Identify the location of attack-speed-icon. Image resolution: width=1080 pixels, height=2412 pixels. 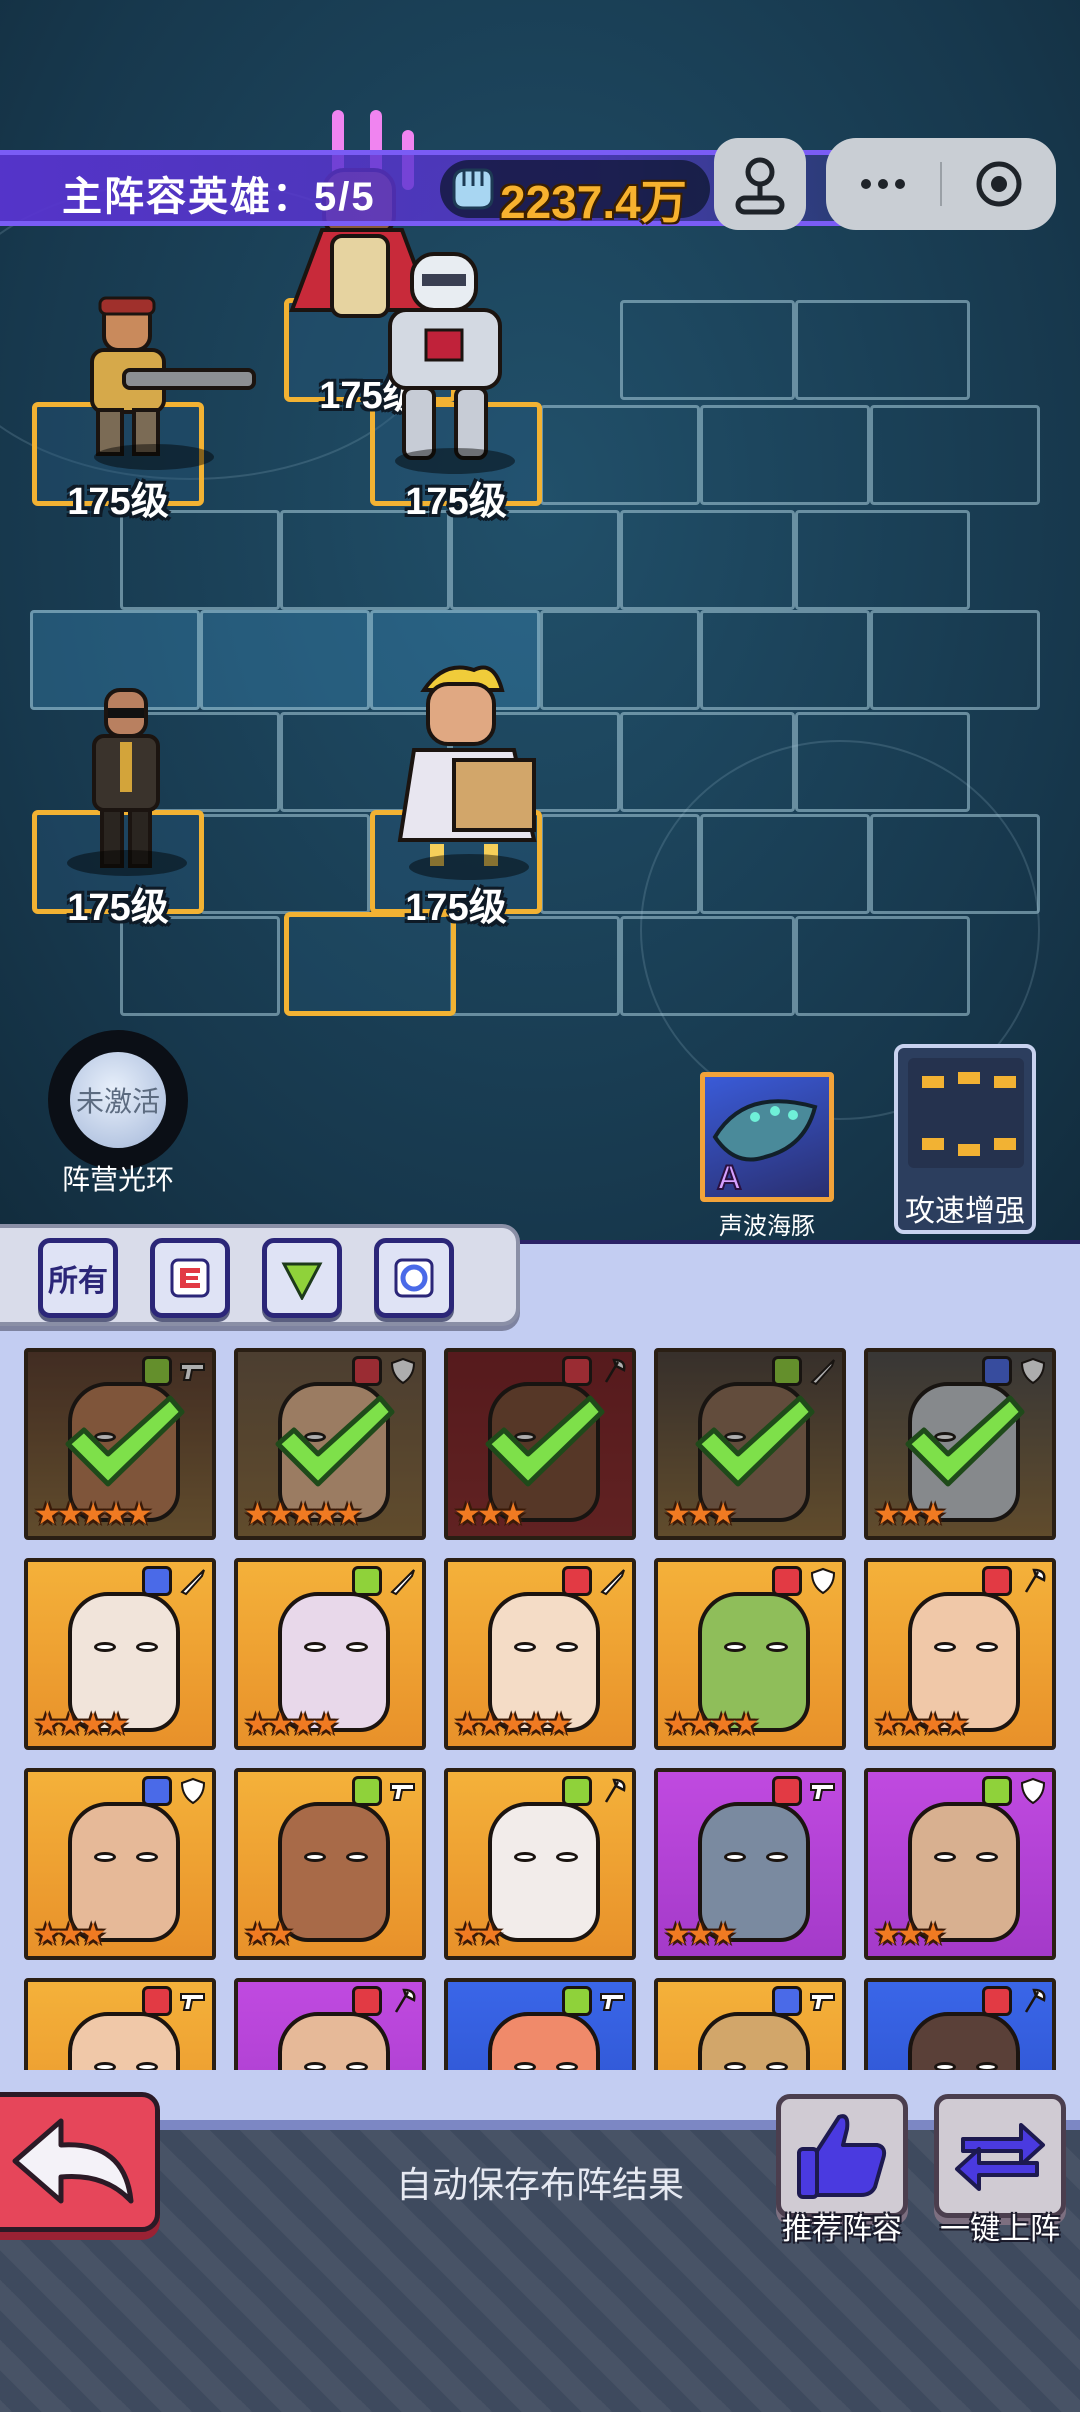
(966, 1113).